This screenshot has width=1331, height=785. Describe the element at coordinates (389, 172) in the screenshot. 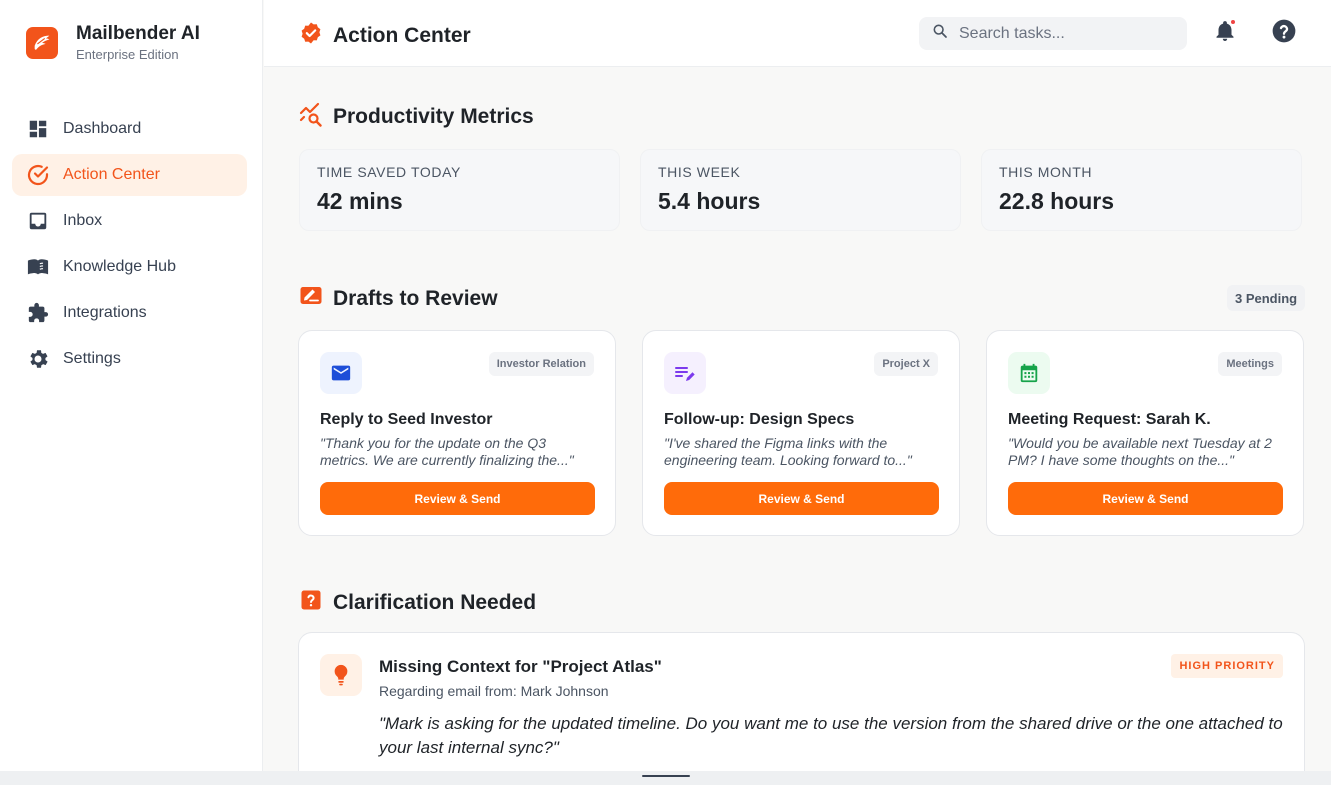

I see `metric-label: TIME SAVED TODAY` at that location.